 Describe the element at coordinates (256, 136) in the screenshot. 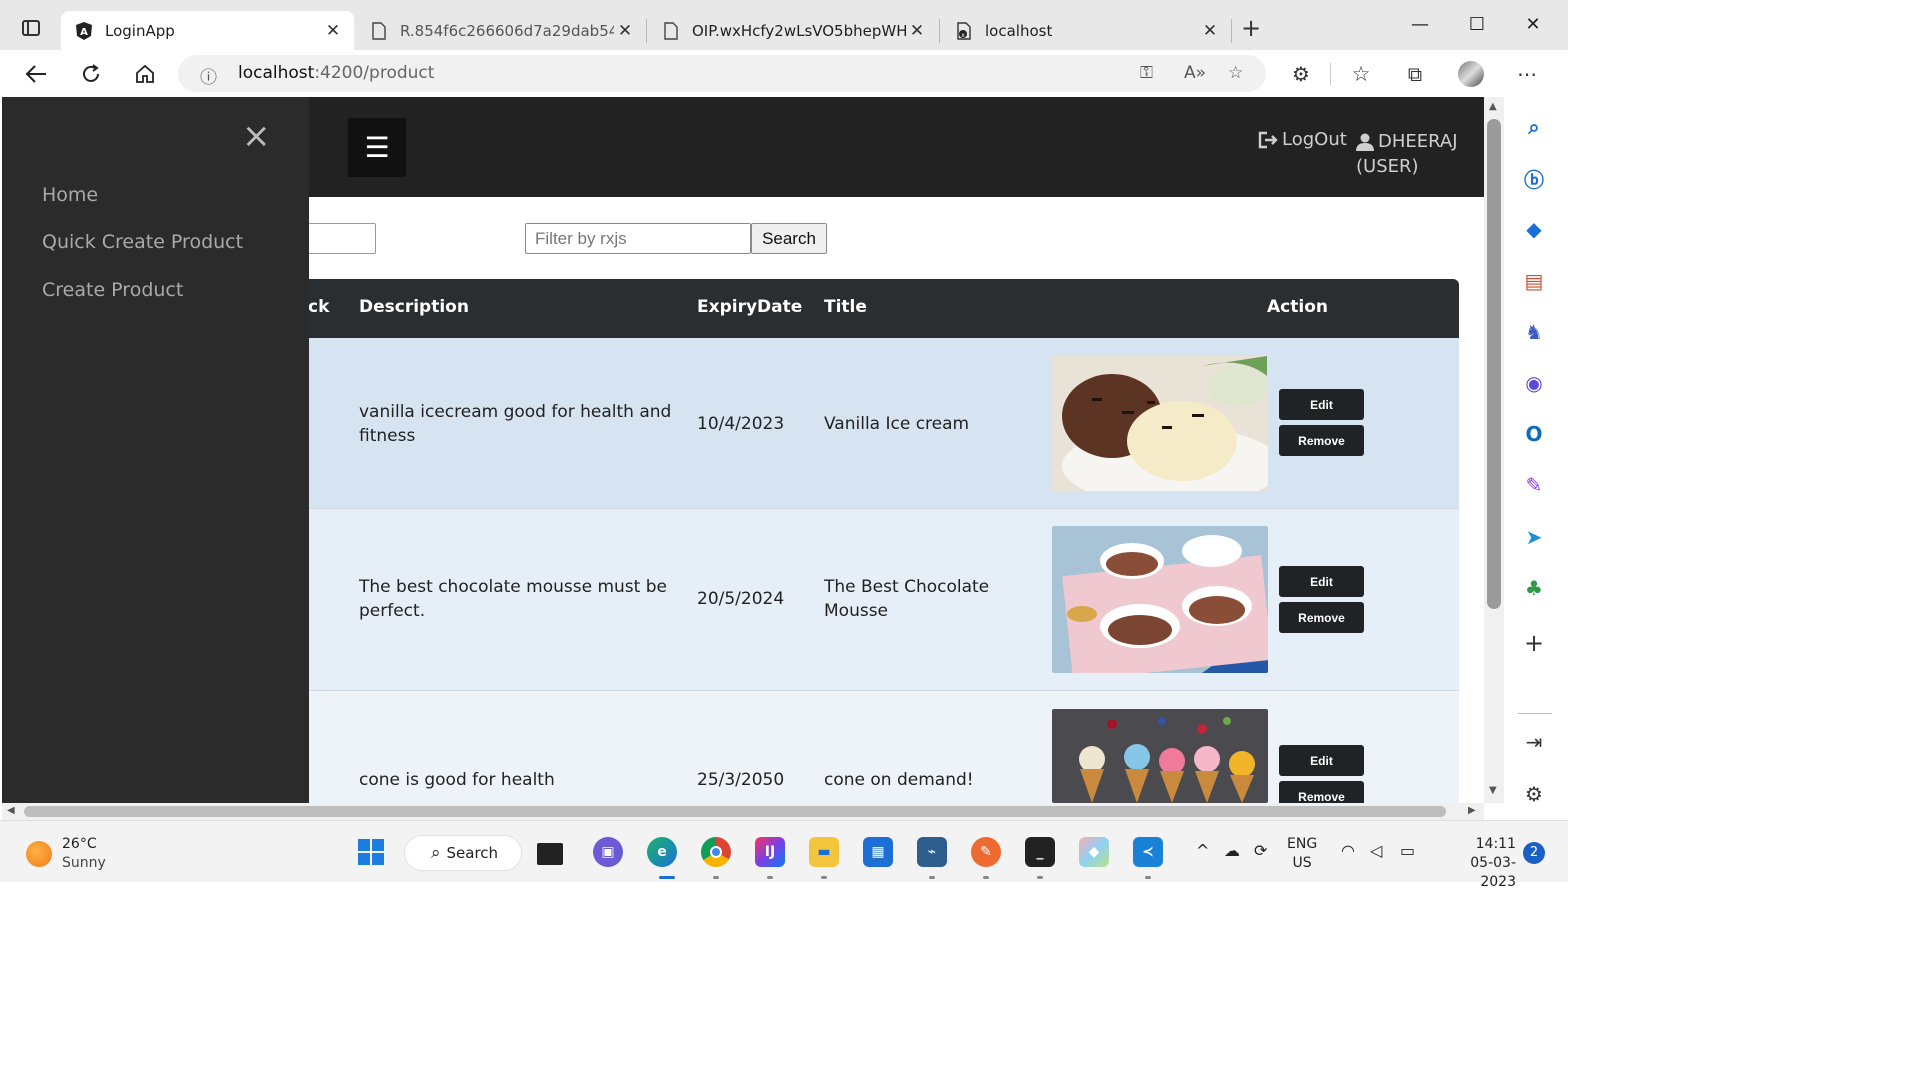

I see `close-sidenav-button: ×` at that location.